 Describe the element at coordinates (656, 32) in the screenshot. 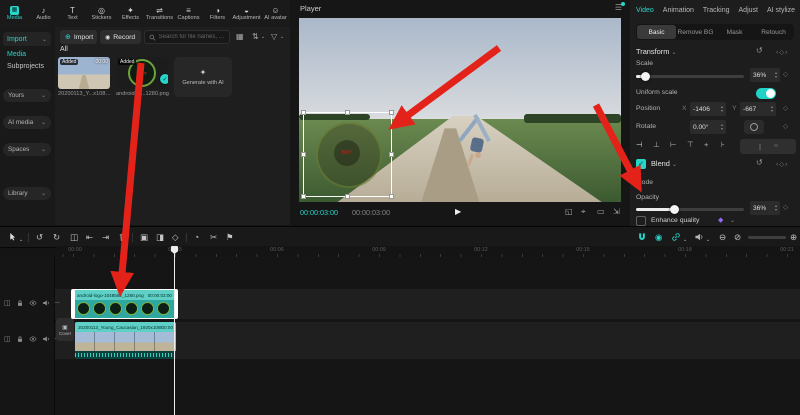

I see `subtab-basic: Basic` at that location.